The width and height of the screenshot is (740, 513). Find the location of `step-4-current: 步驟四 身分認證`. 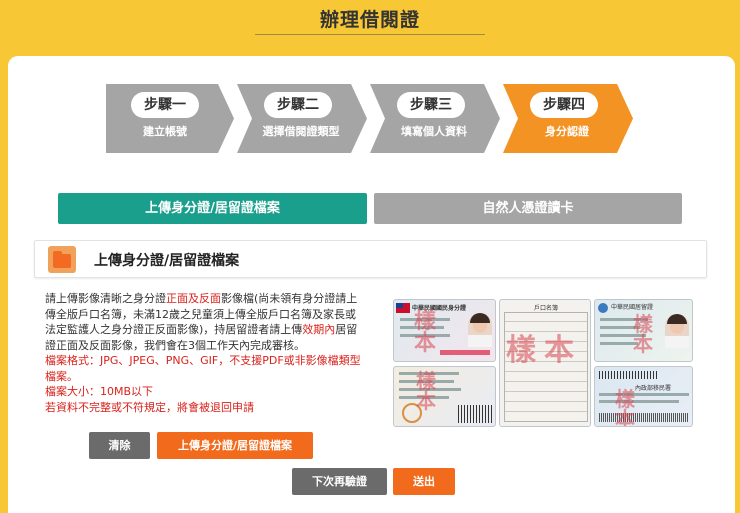

step-4-current: 步驟四 身分認證 is located at coordinates (568, 118).